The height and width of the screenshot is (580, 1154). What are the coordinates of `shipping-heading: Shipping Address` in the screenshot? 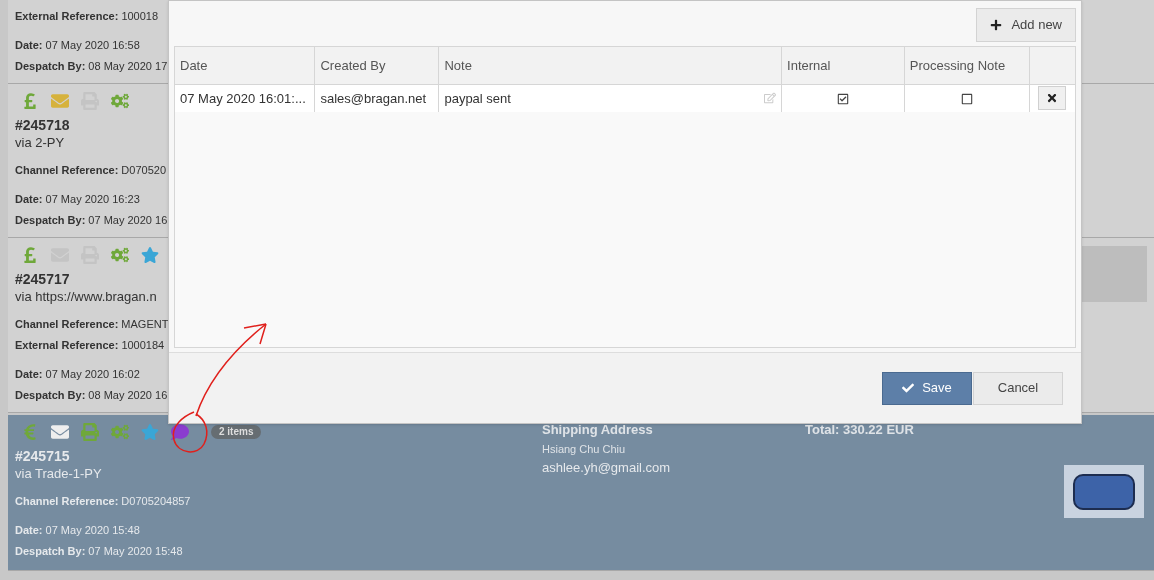 It's located at (598, 430).